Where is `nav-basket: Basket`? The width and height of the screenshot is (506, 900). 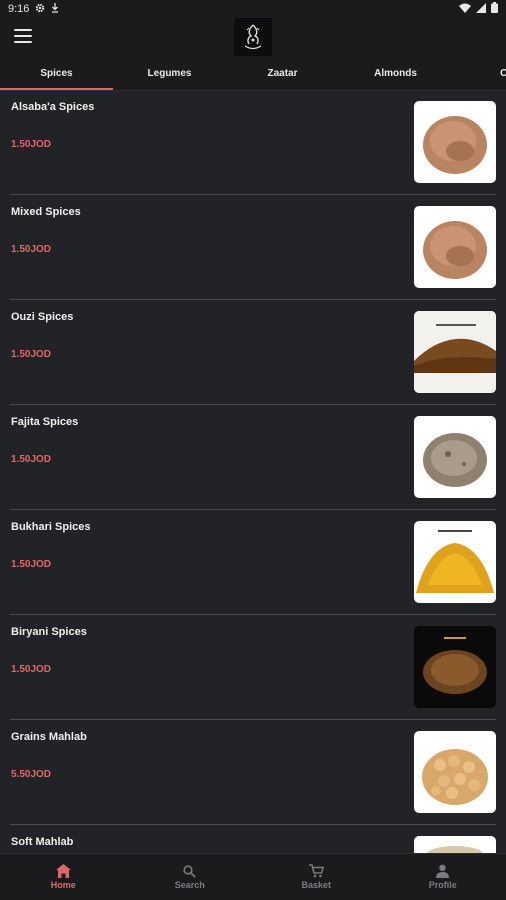
nav-basket: Basket is located at coordinates (316, 877).